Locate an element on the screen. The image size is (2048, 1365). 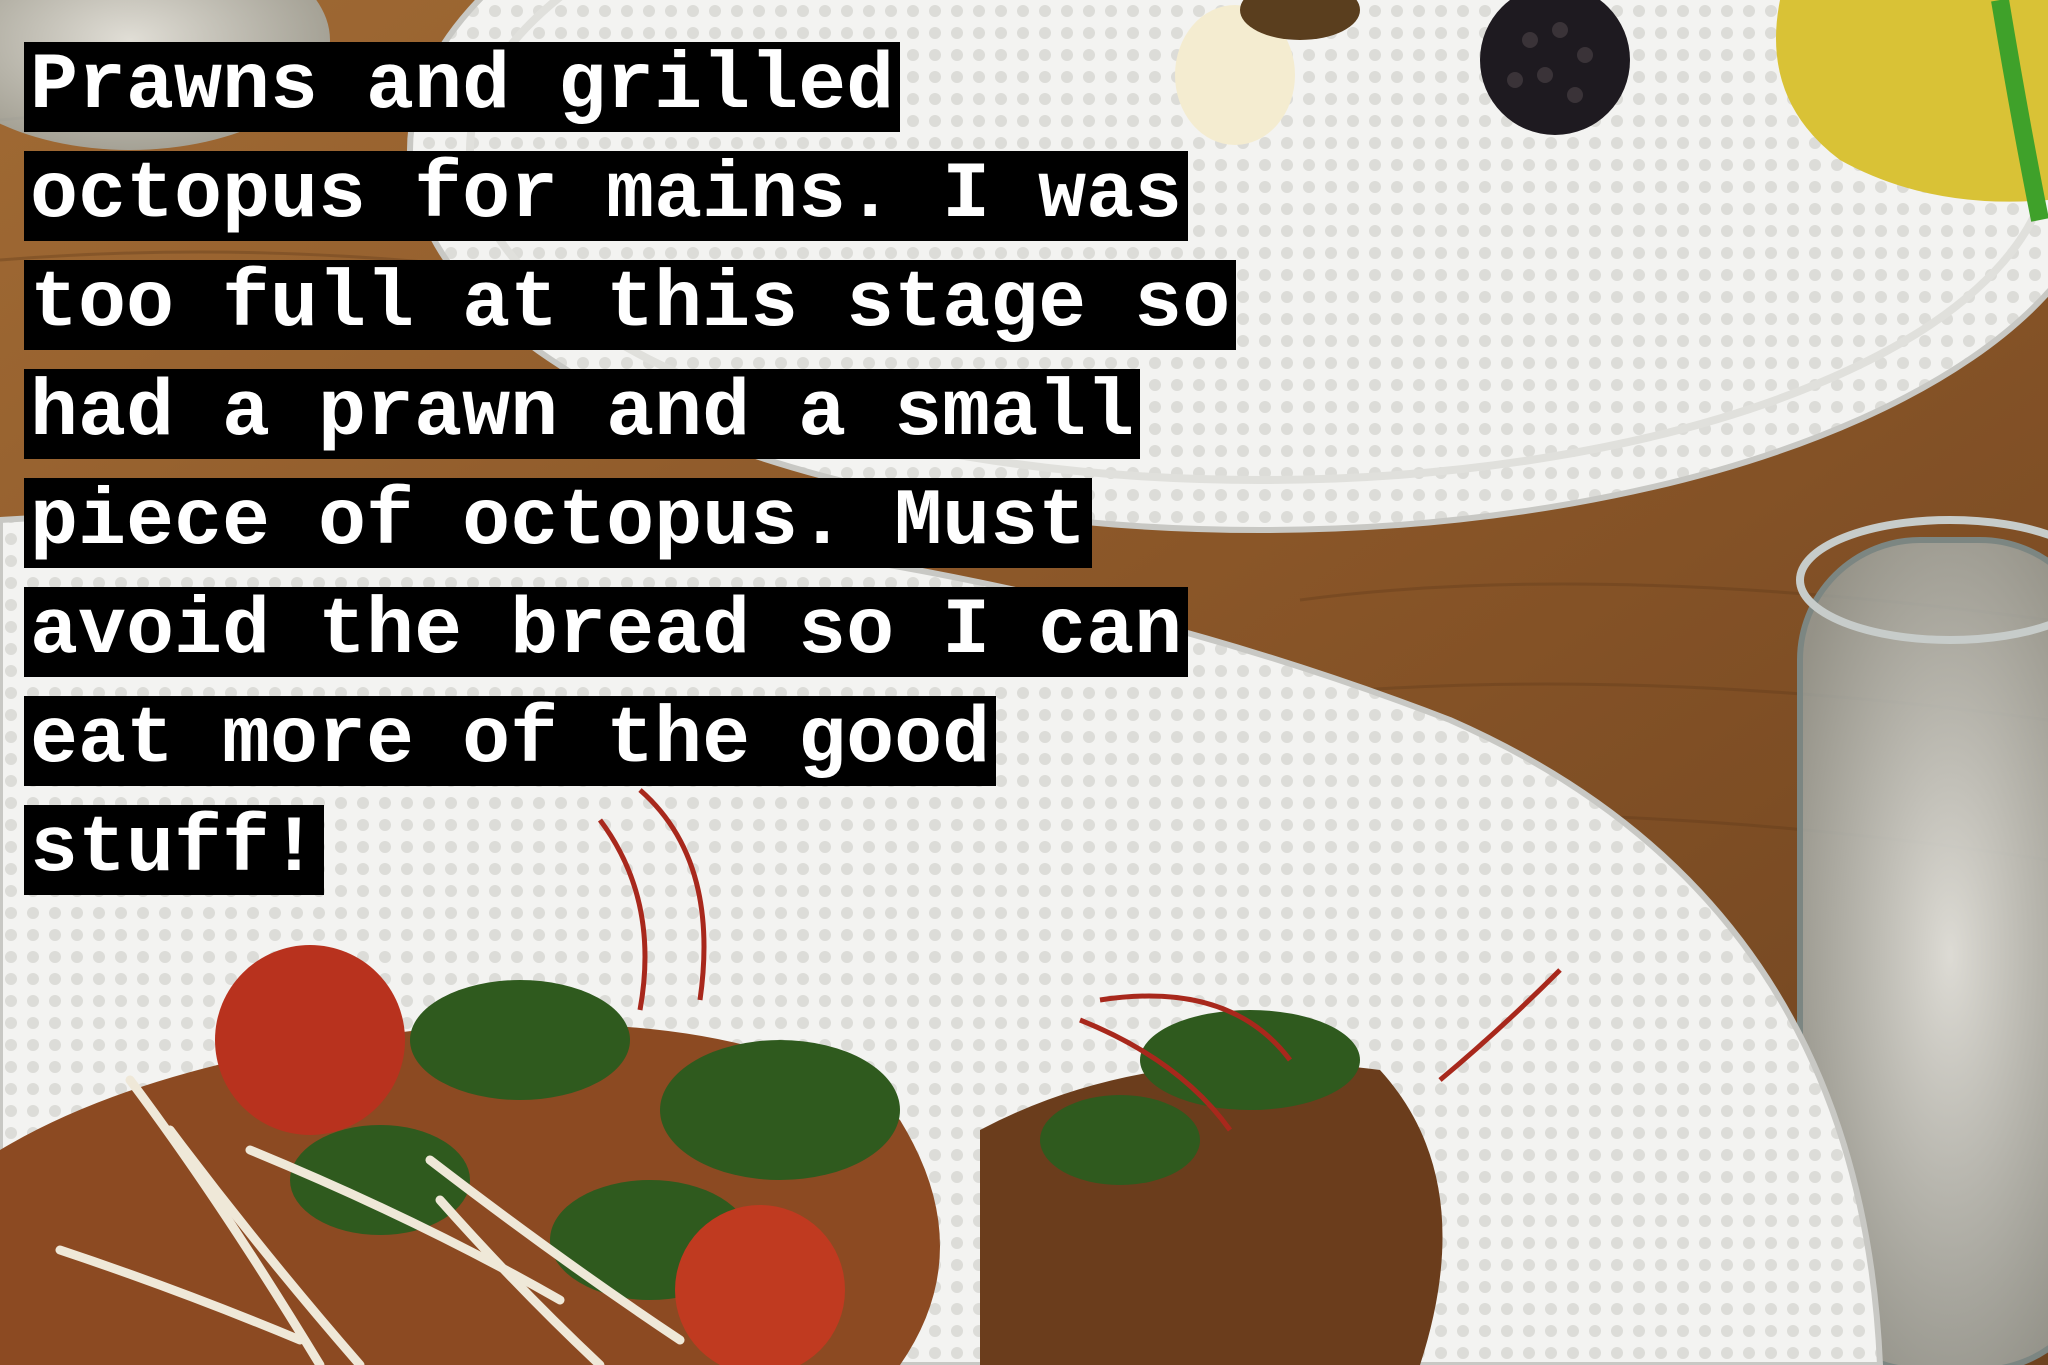
caption-line: Prawns and grilled is located at coordinates (462, 87).